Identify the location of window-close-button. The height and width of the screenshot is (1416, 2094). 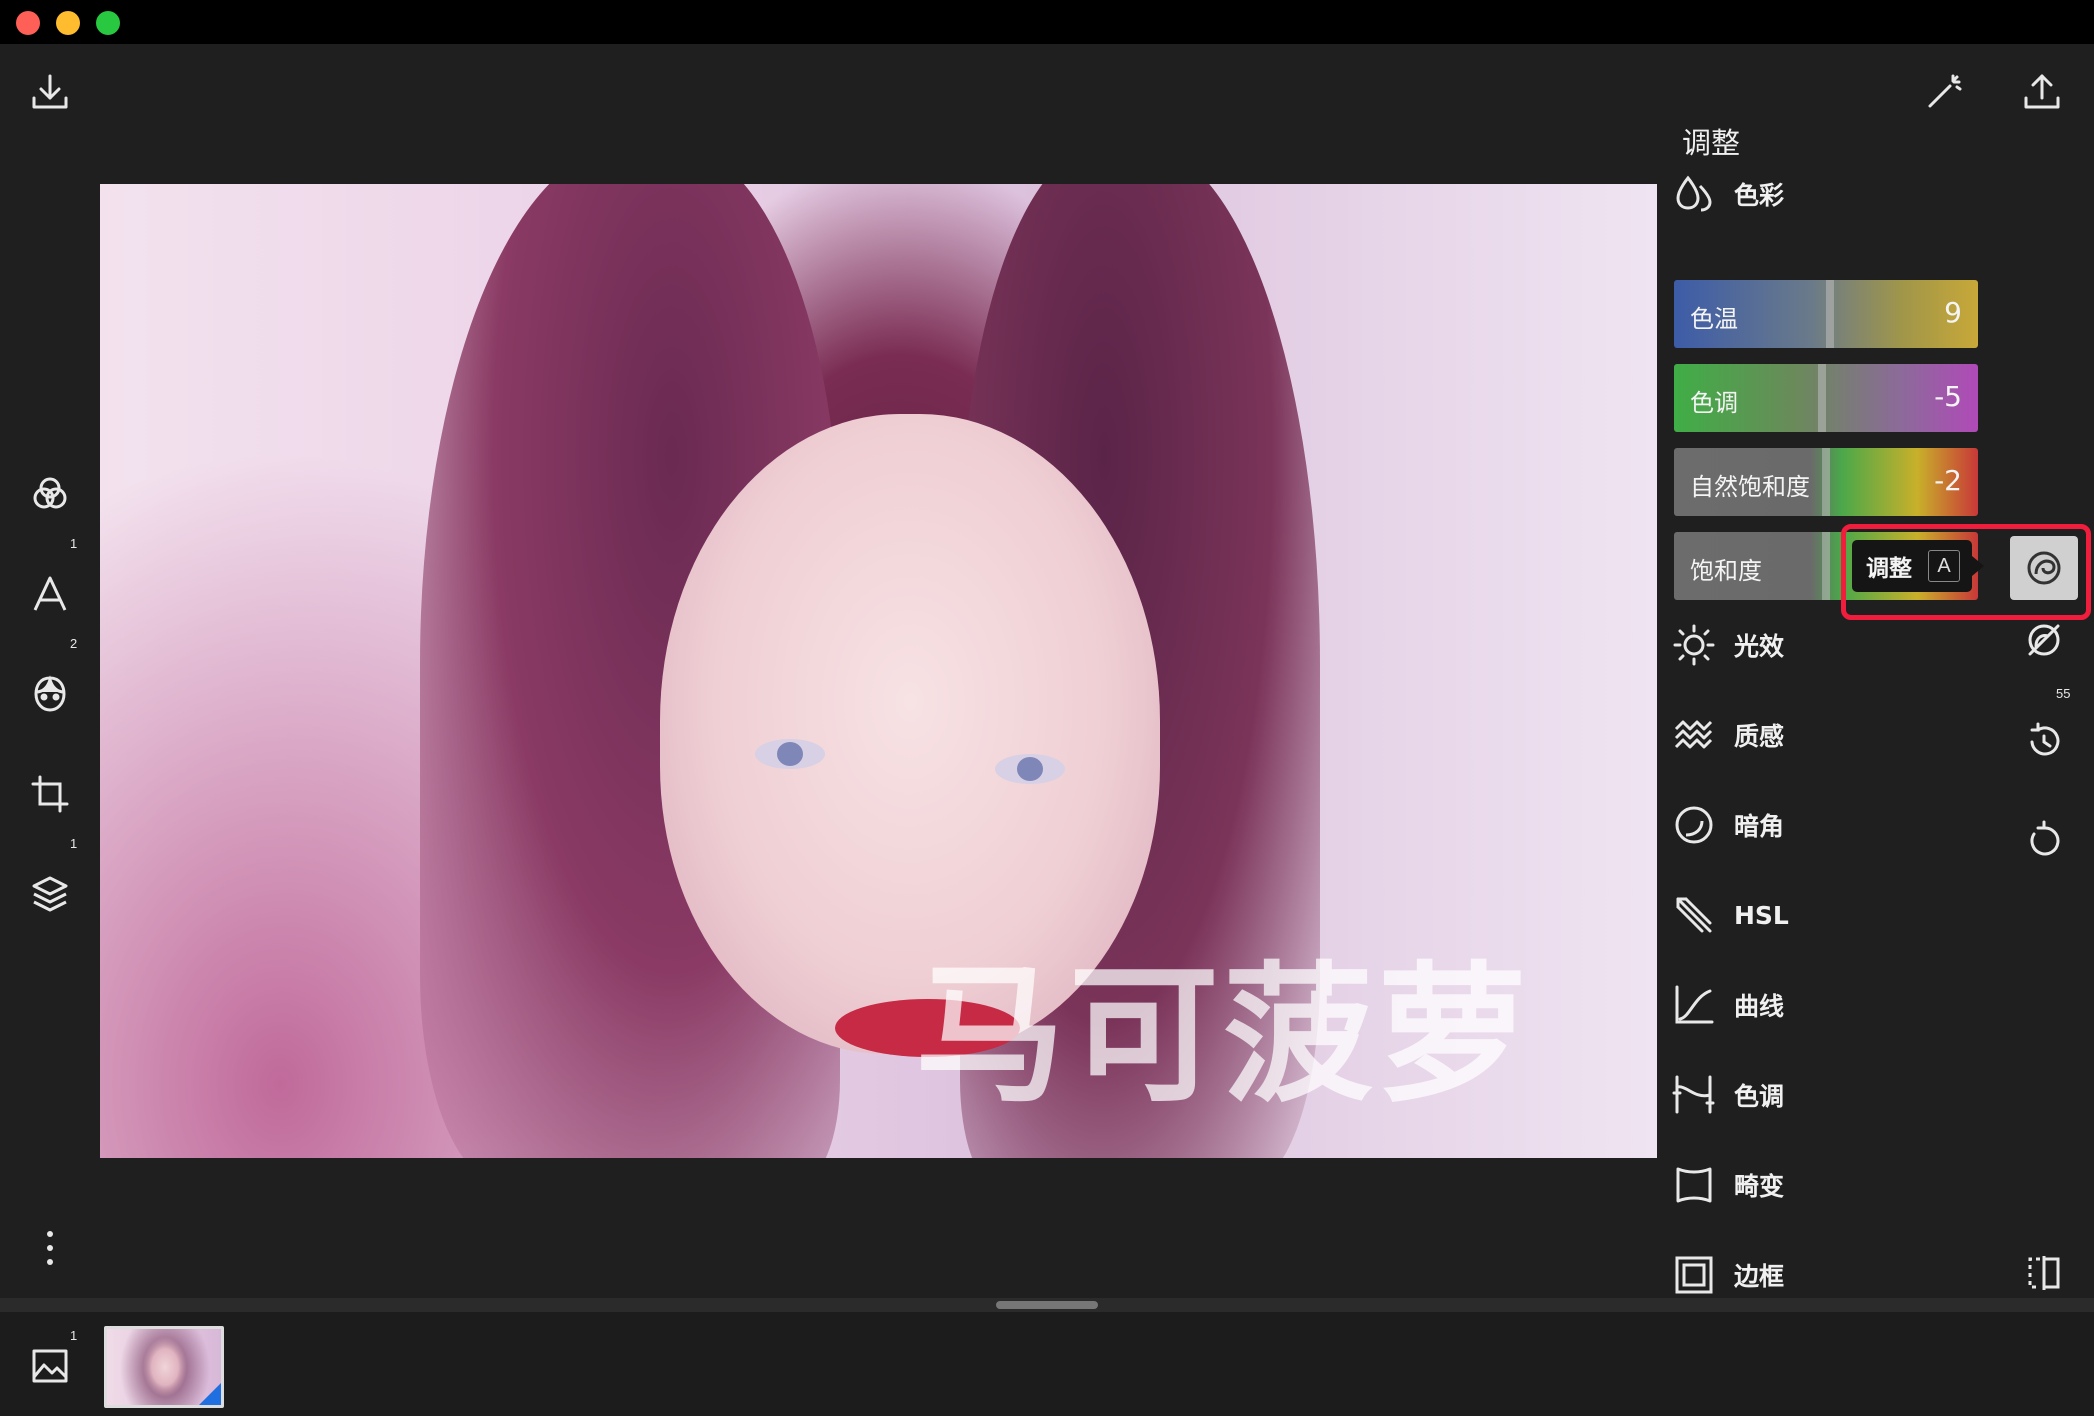
(28, 23).